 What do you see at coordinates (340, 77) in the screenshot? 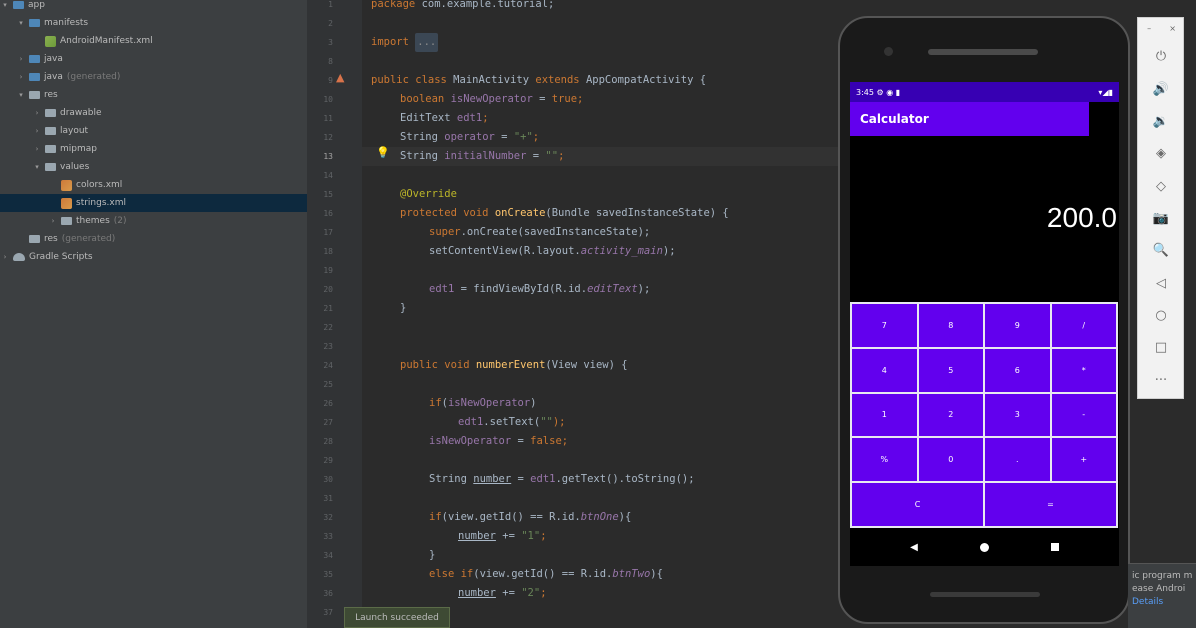
I see `run-icon: ▲` at bounding box center [340, 77].